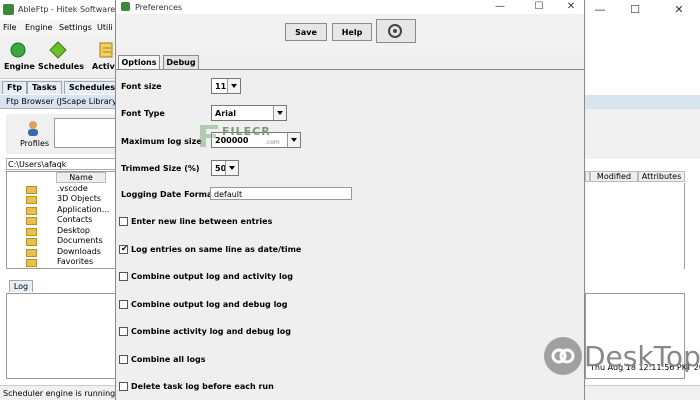 The image size is (700, 400). Describe the element at coordinates (75, 219) in the screenshot. I see `file-name: Contacts` at that location.